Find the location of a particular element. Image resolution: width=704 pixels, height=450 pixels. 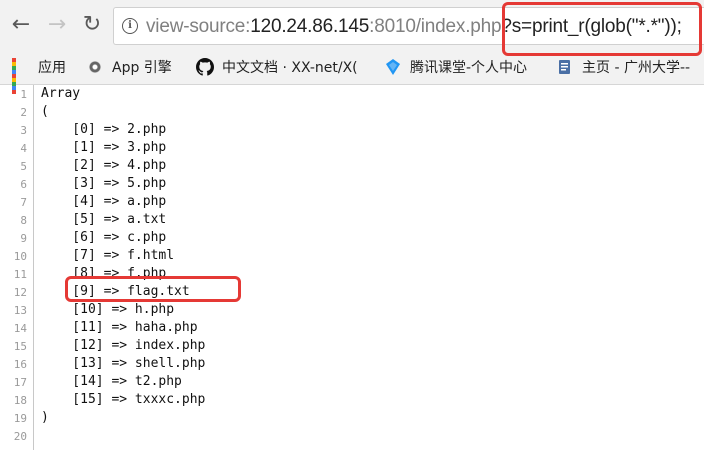

arrow-right-icon: → is located at coordinates (57, 24).